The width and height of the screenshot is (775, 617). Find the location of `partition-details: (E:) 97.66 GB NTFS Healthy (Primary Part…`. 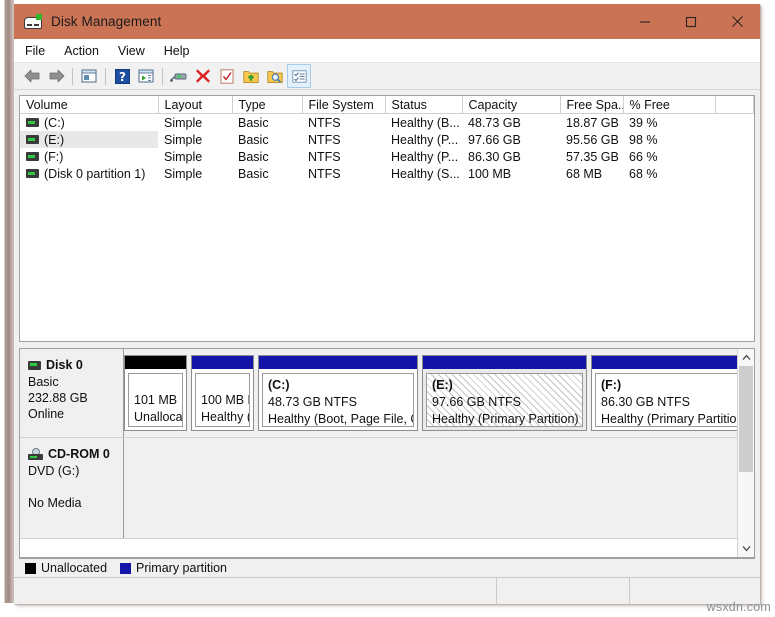

partition-details: (E:) 97.66 GB NTFS Healthy (Primary Part… is located at coordinates (504, 400).